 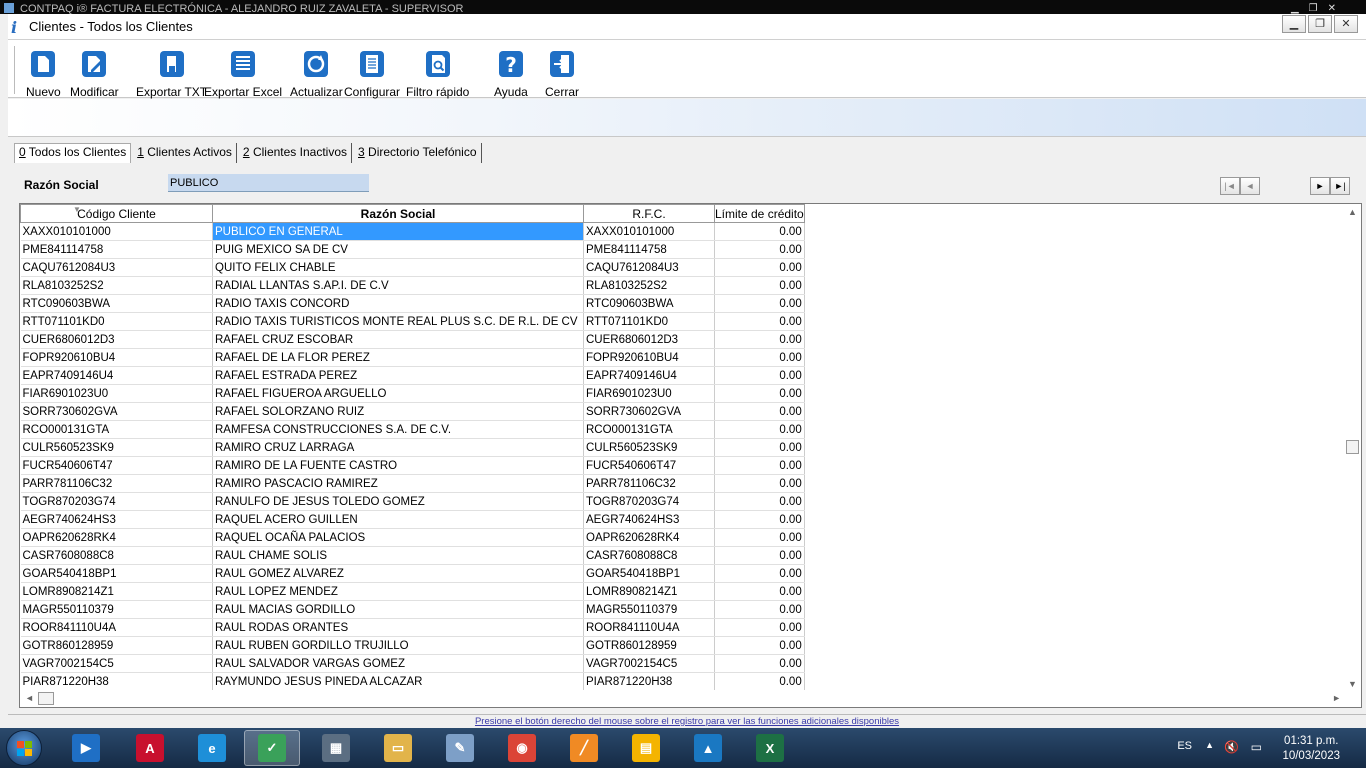 What do you see at coordinates (116, 645) in the screenshot?
I see `cell-codigo: GOTR860128959` at bounding box center [116, 645].